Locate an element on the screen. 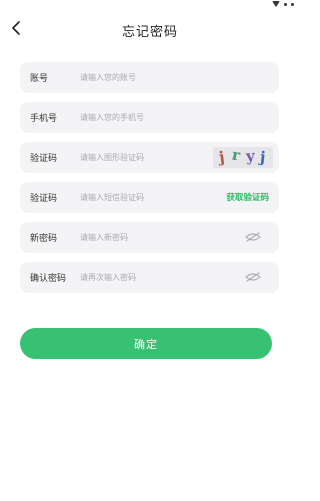 The height and width of the screenshot is (501, 320). confirm-button: 确定 is located at coordinates (146, 343).